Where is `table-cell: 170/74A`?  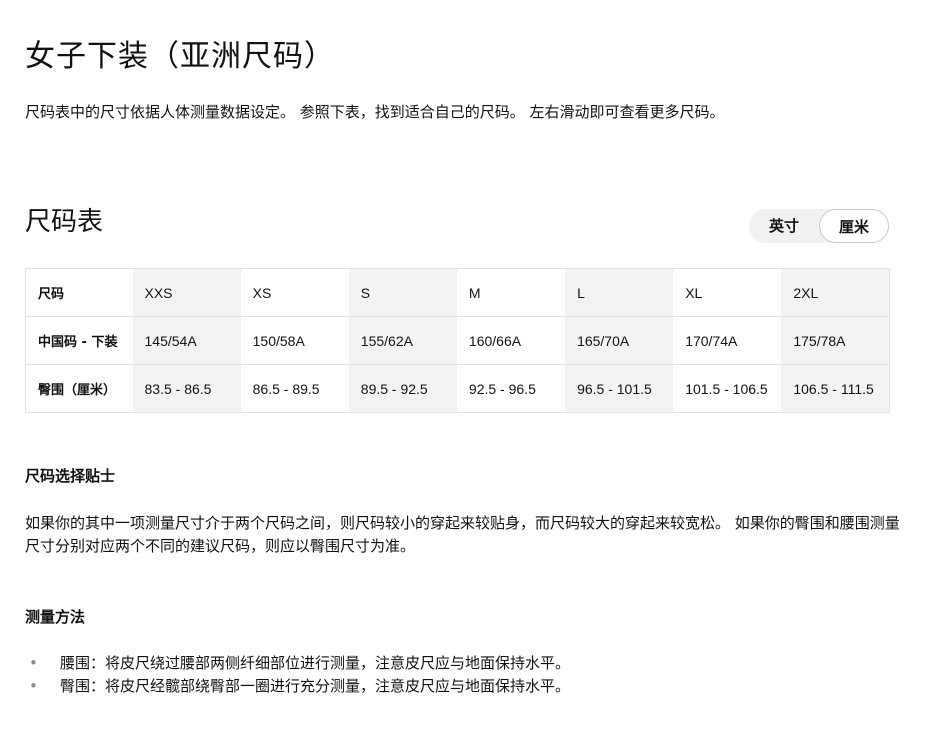
table-cell: 170/74A is located at coordinates (727, 340).